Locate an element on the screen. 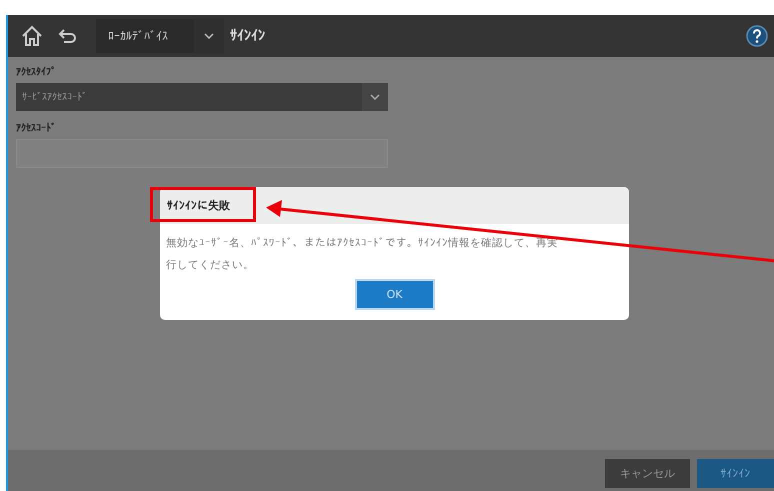  back-icon is located at coordinates (68, 36).